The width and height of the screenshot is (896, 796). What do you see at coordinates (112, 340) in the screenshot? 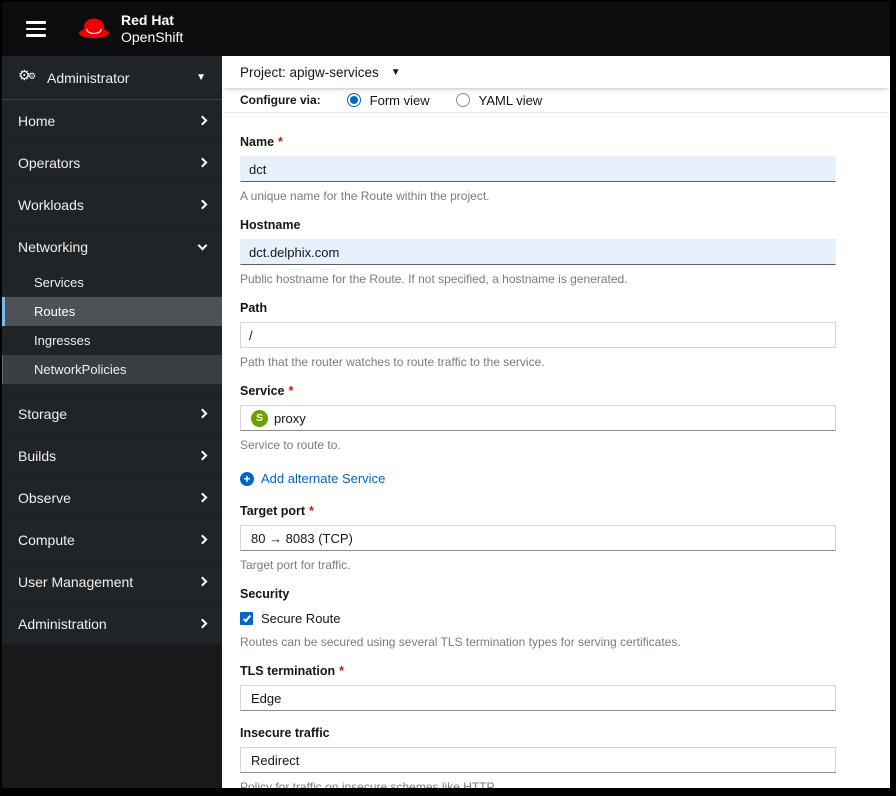
I see `sidebar-item-ingresses: Ingresses` at bounding box center [112, 340].